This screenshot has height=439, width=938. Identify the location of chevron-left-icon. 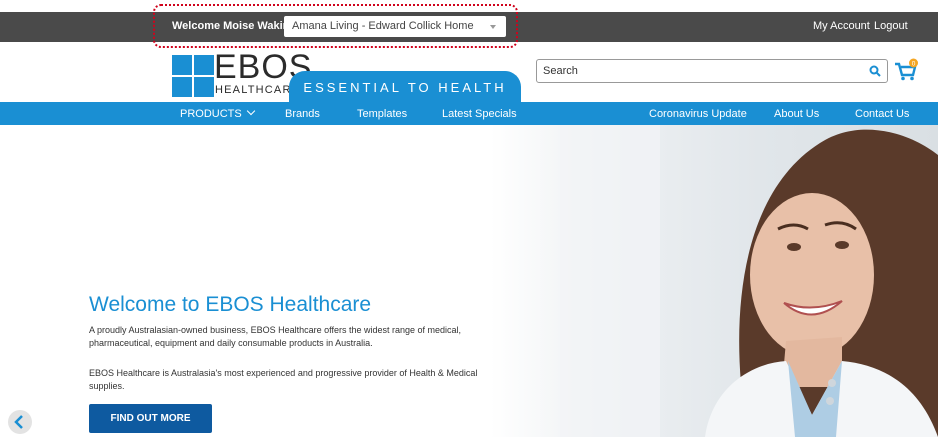
(18, 422).